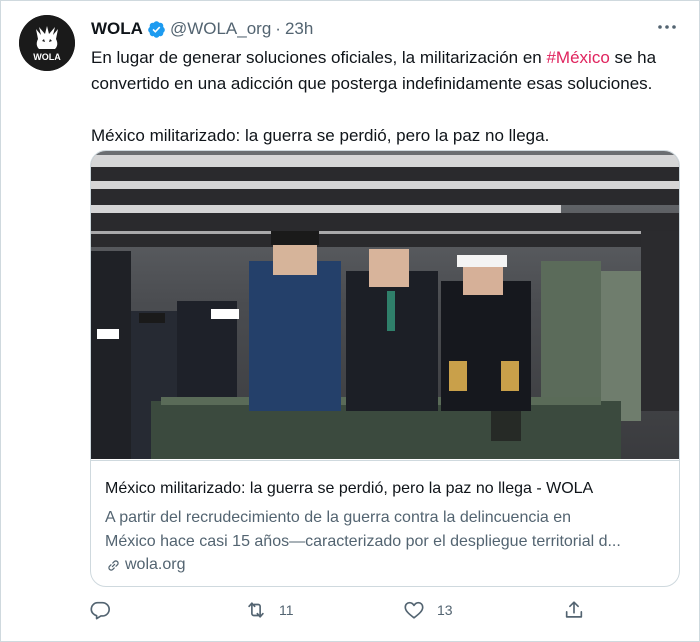  I want to click on share-icon, so click(574, 609).